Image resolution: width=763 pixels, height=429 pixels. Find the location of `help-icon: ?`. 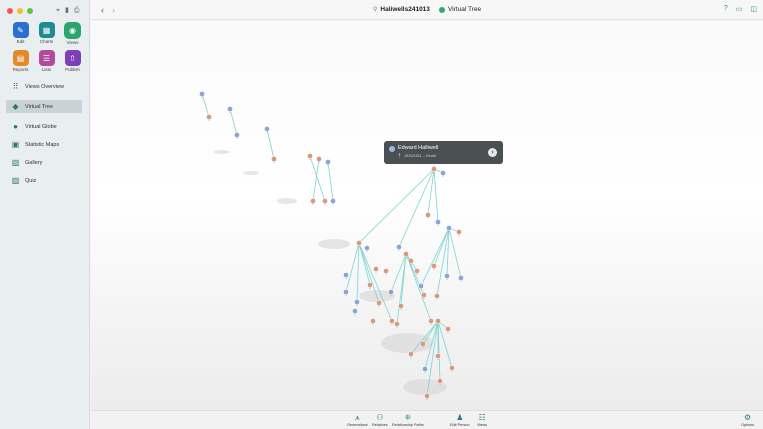

help-icon: ? is located at coordinates (726, 9).